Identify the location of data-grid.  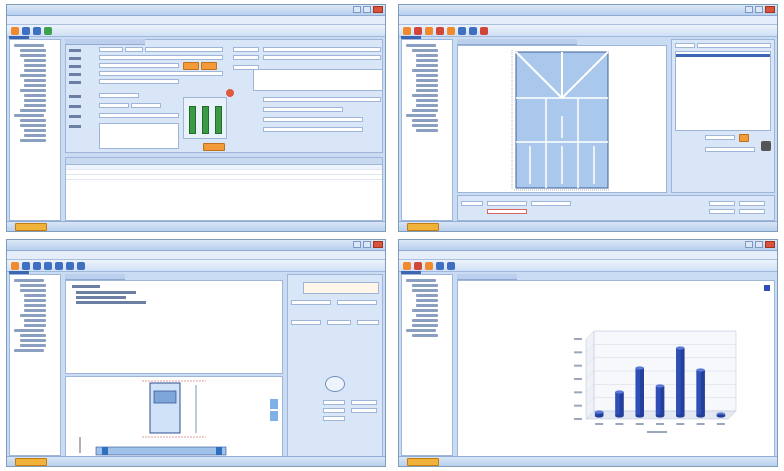
(224, 189).